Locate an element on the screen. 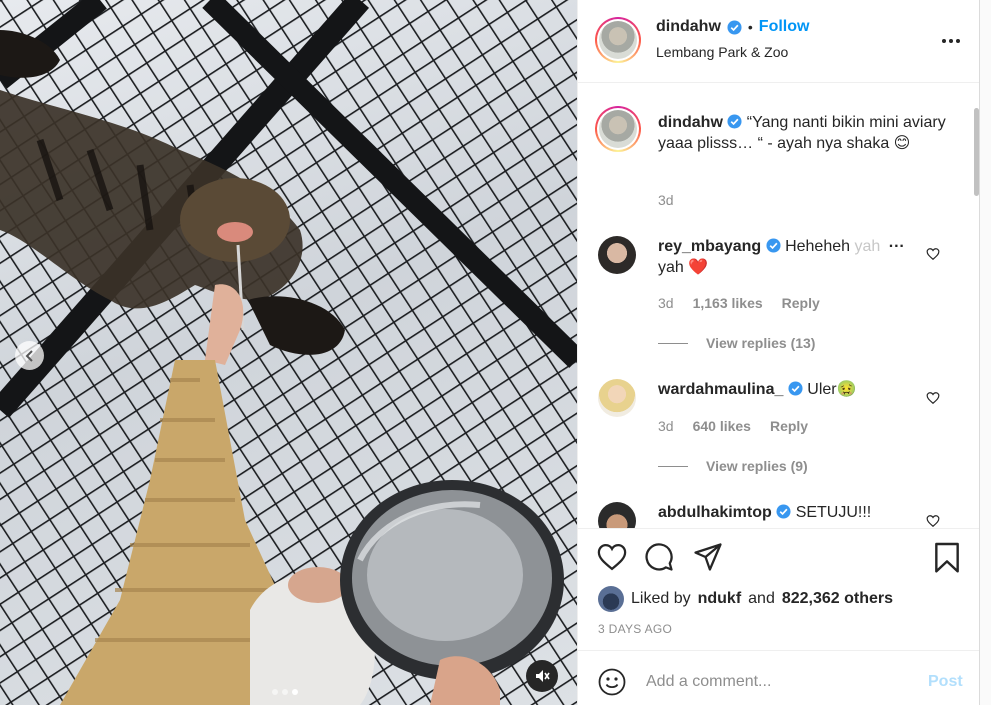 The width and height of the screenshot is (991, 705). like-heart-icon is located at coordinates (612, 557).